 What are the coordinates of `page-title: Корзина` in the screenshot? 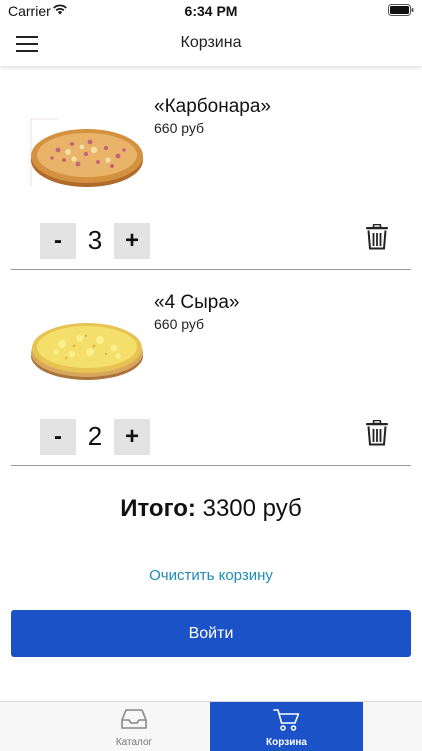 It's located at (211, 42).